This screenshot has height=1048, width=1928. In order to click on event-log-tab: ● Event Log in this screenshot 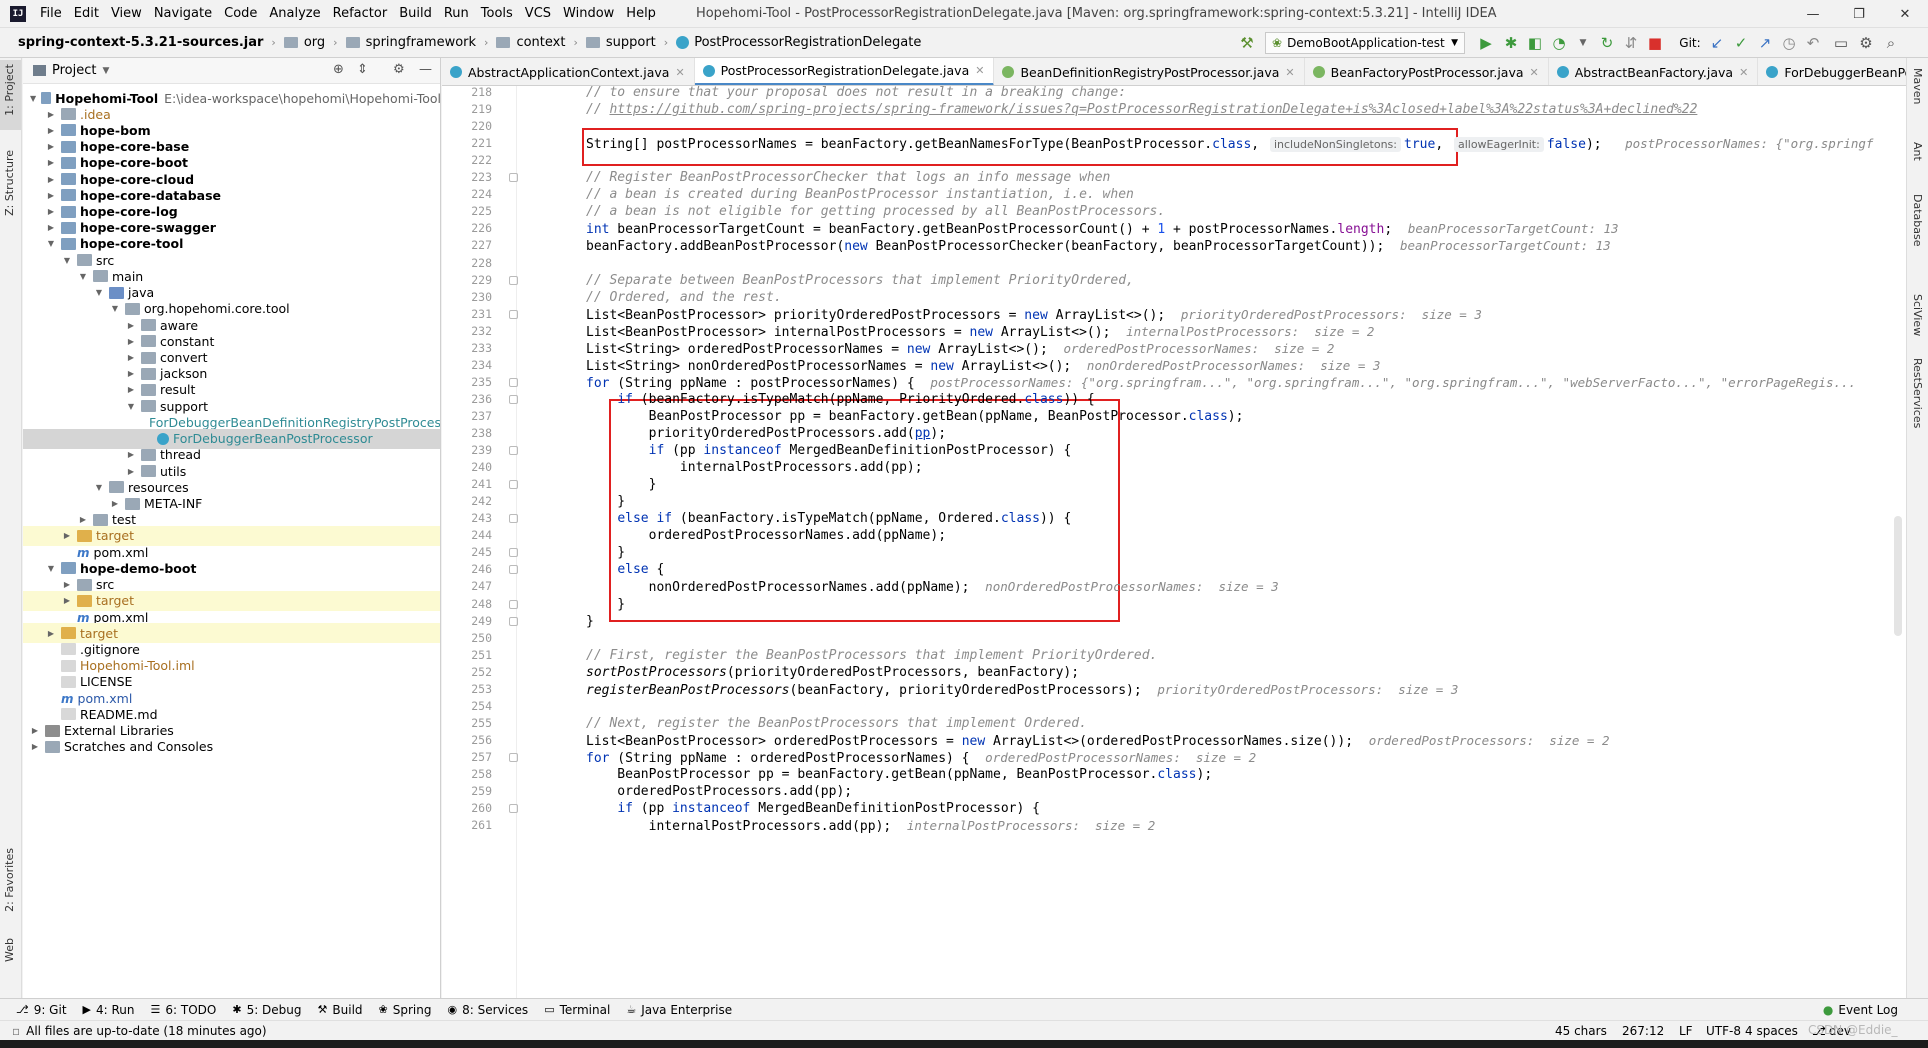, I will do `click(1860, 1010)`.